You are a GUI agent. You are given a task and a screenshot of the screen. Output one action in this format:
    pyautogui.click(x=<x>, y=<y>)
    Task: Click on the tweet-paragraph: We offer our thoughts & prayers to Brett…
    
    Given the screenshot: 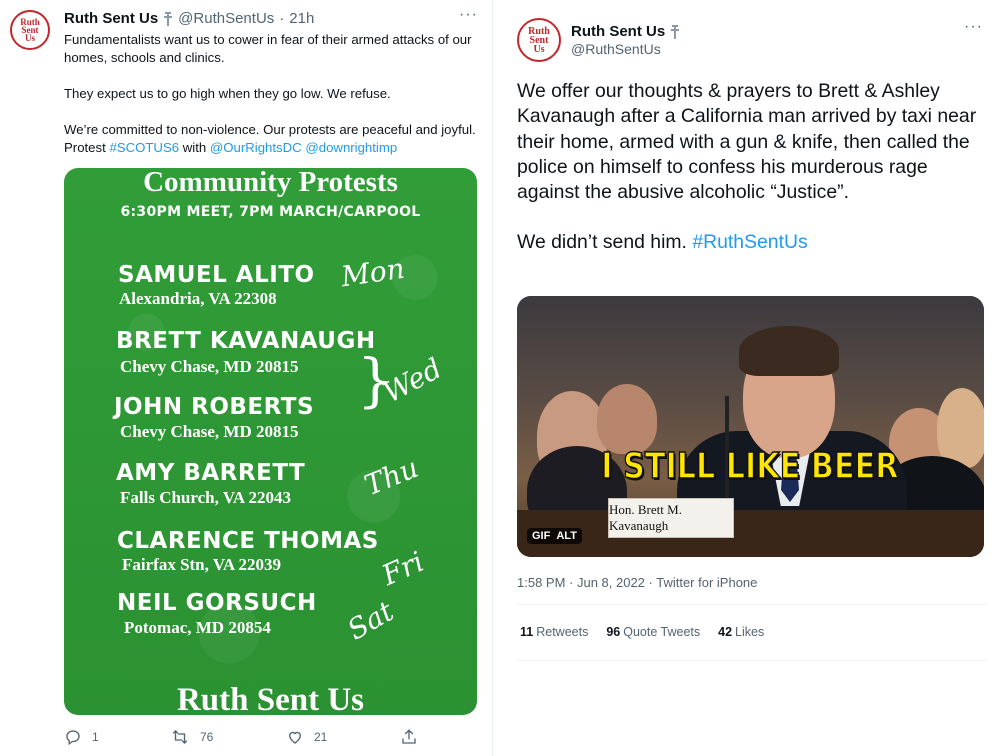 What is the action you would take?
    pyautogui.click(x=747, y=142)
    